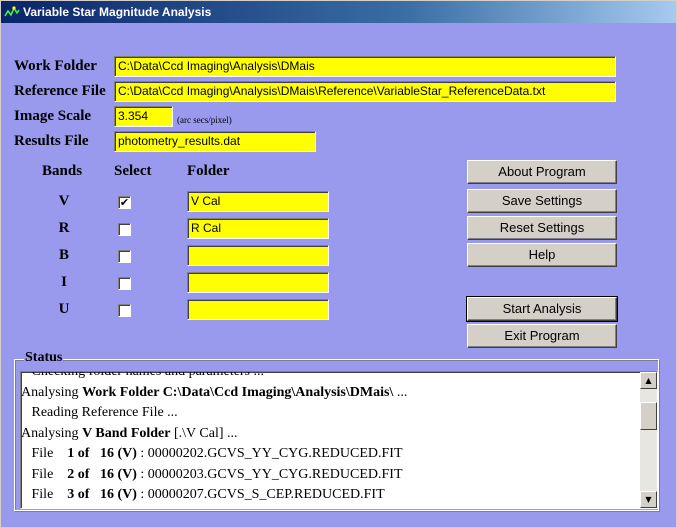 This screenshot has height=528, width=677. What do you see at coordinates (64, 282) in the screenshot?
I see `band-label-i: I` at bounding box center [64, 282].